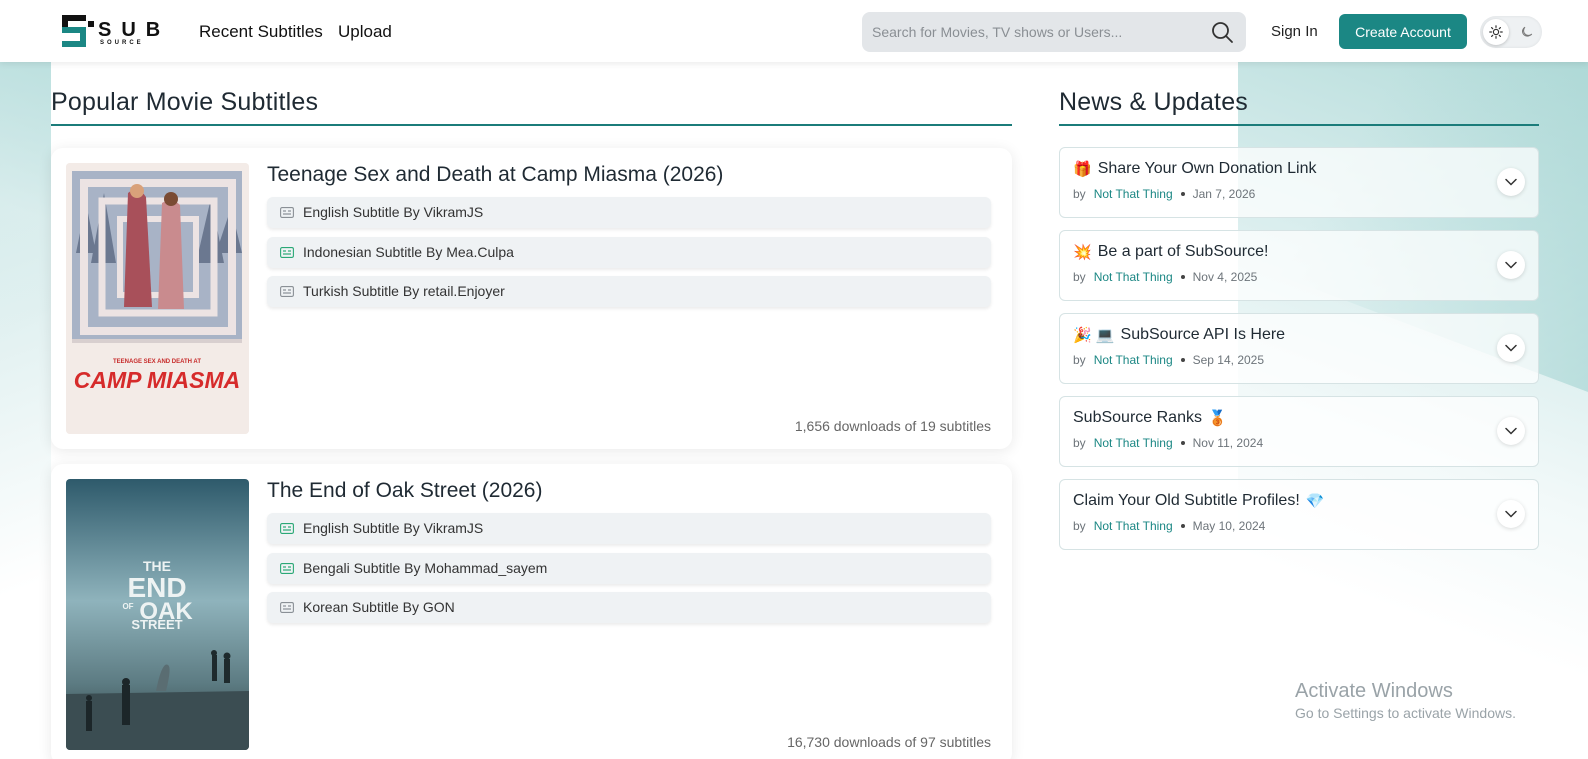  What do you see at coordinates (1222, 32) in the screenshot?
I see `search-icon` at bounding box center [1222, 32].